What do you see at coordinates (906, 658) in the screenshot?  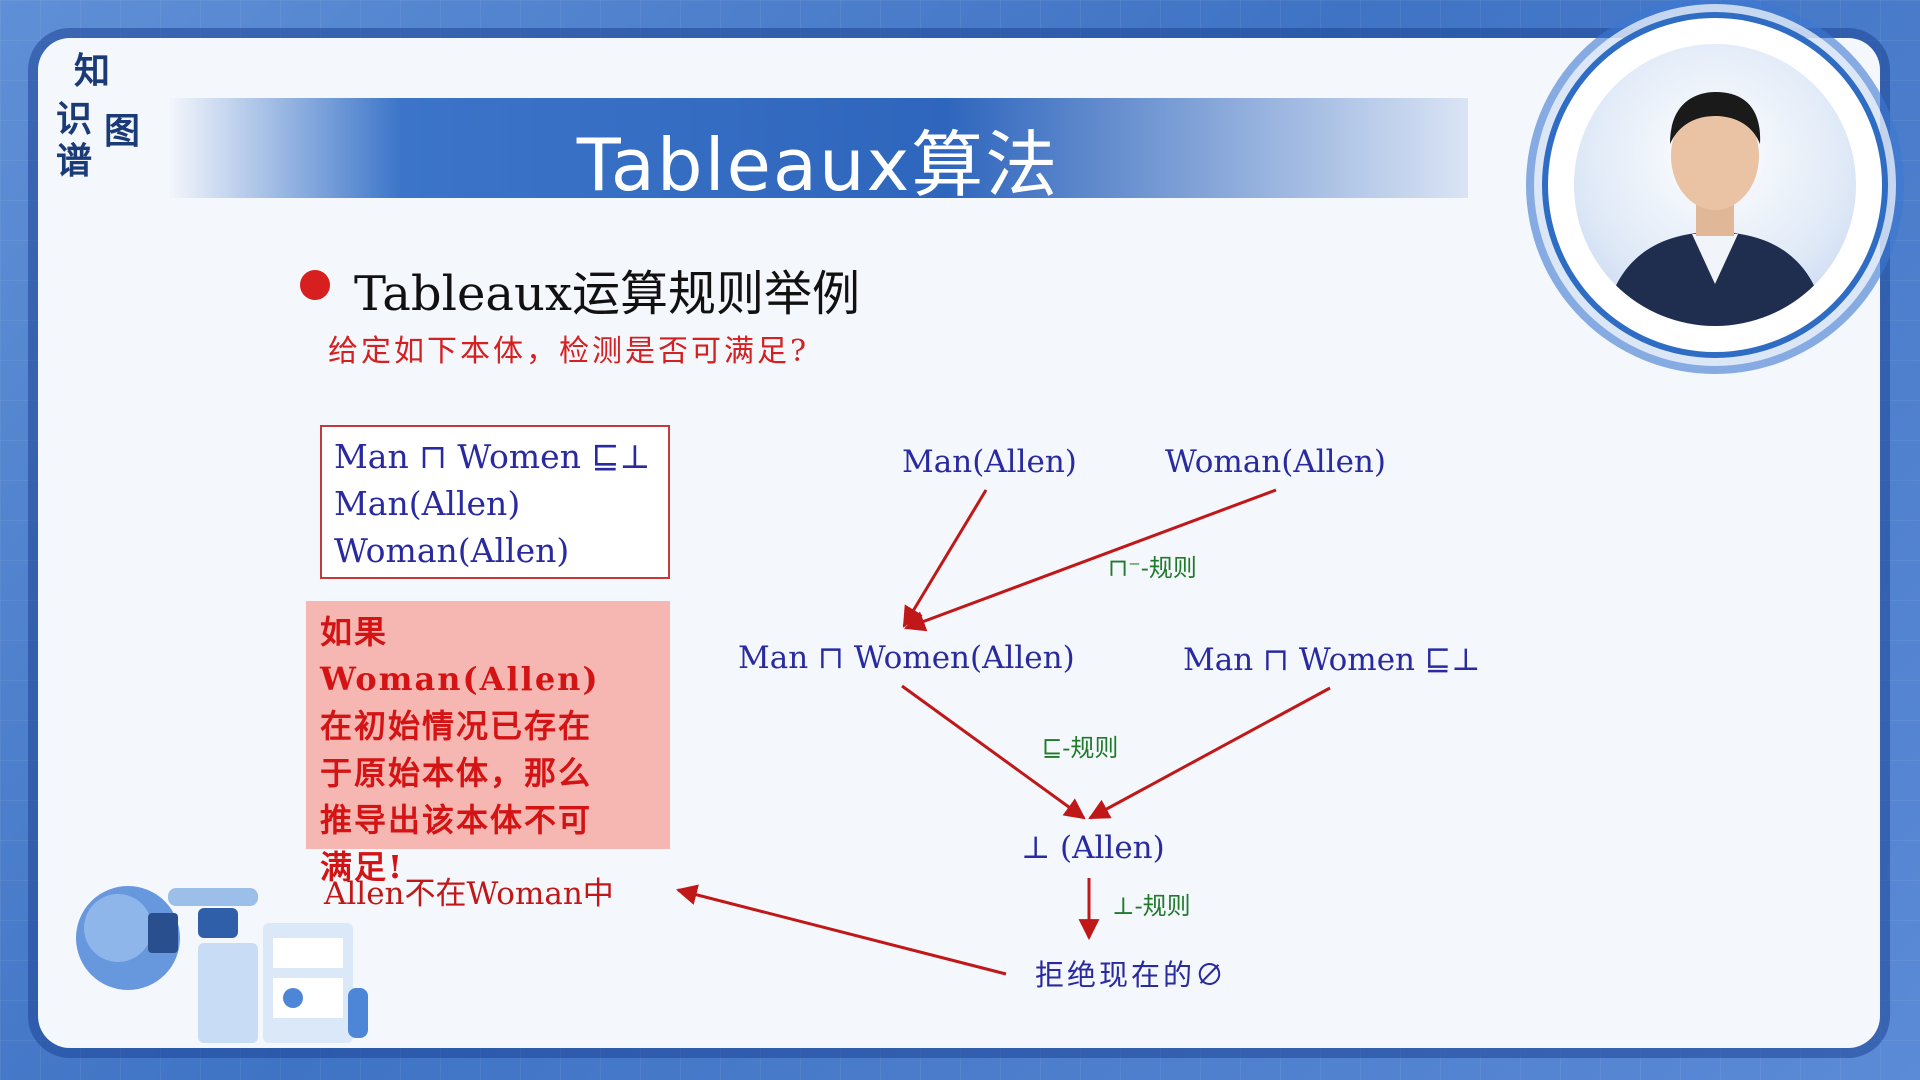 I see `node-man-women-allen: Man ⊓ Women(Allen)` at bounding box center [906, 658].